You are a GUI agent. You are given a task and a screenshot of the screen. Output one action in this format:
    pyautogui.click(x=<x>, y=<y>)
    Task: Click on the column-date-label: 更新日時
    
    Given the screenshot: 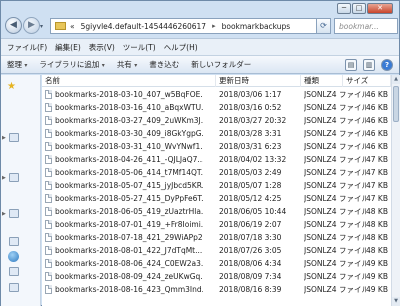 What is the action you would take?
    pyautogui.click(x=234, y=80)
    